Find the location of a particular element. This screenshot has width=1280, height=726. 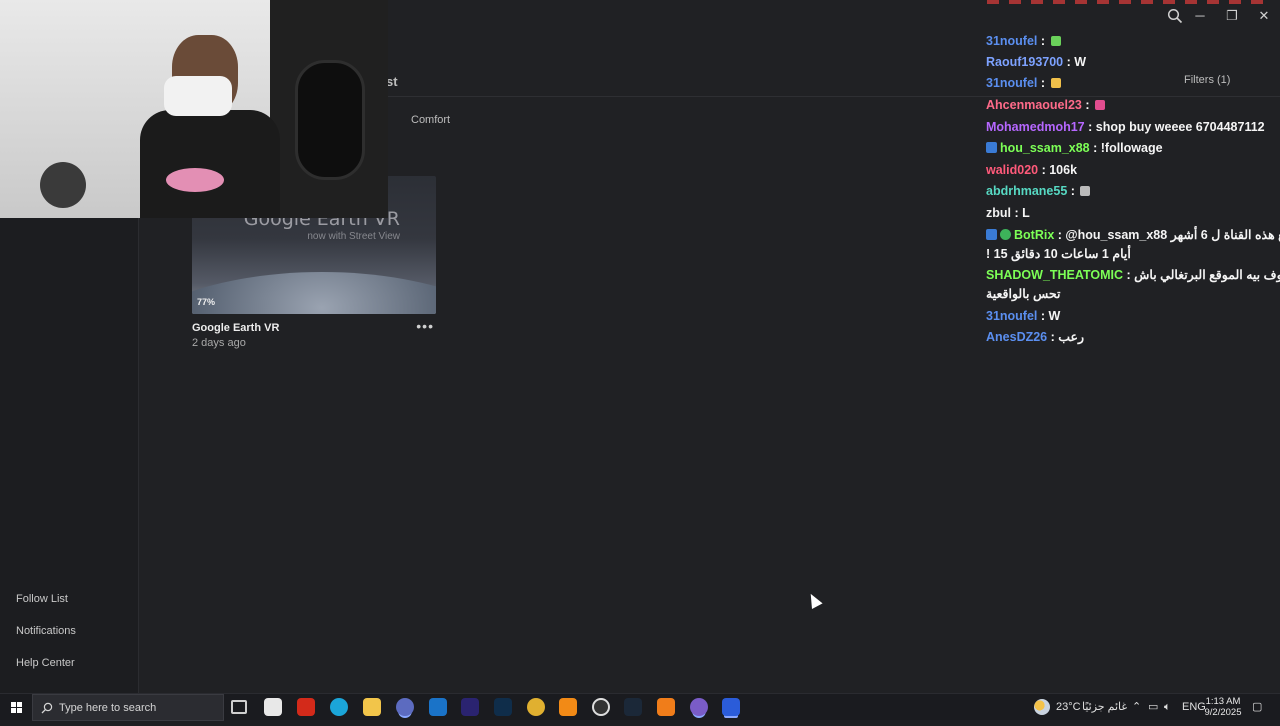

clock-time: 1:13 AM is located at coordinates (1223, 701).